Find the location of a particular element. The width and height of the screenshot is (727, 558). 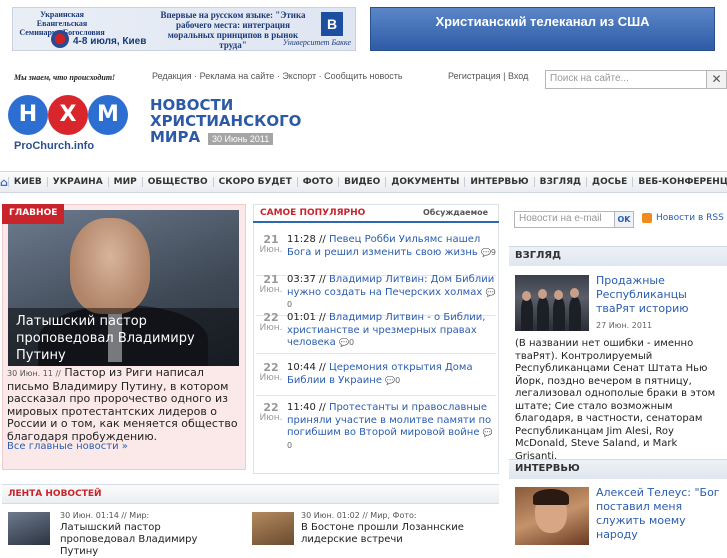

nav-link-advertising: Реклама на сайте is located at coordinates (237, 76).